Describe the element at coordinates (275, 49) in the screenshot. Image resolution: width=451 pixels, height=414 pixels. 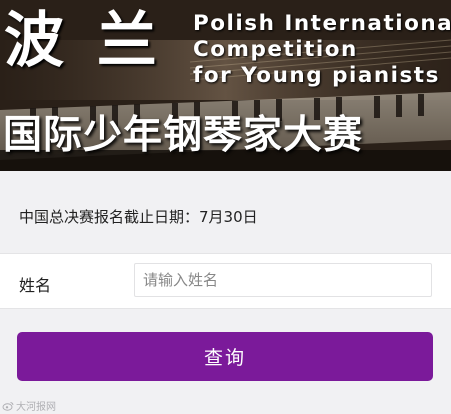
I see `banner-title-en-line: Competition` at that location.